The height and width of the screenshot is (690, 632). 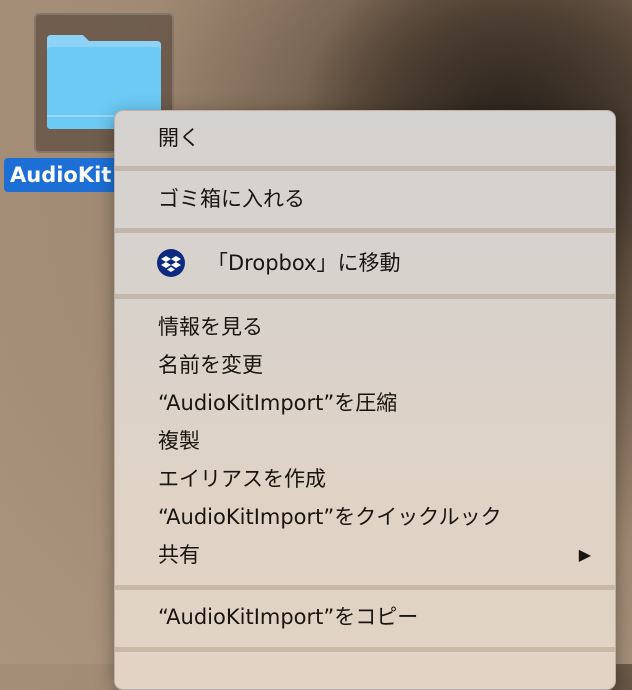 I want to click on menu-item-label: 「Dropbox」に移動, so click(x=304, y=263).